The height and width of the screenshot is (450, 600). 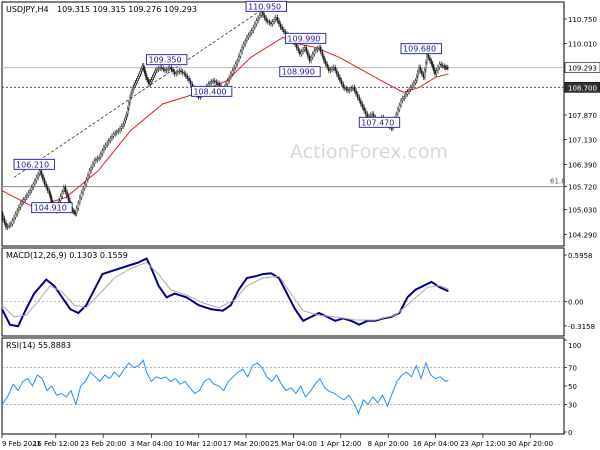 What do you see at coordinates (67, 255) in the screenshot?
I see `macd-panel-title: MACD(12,26,9) 0.1303 0.1559` at bounding box center [67, 255].